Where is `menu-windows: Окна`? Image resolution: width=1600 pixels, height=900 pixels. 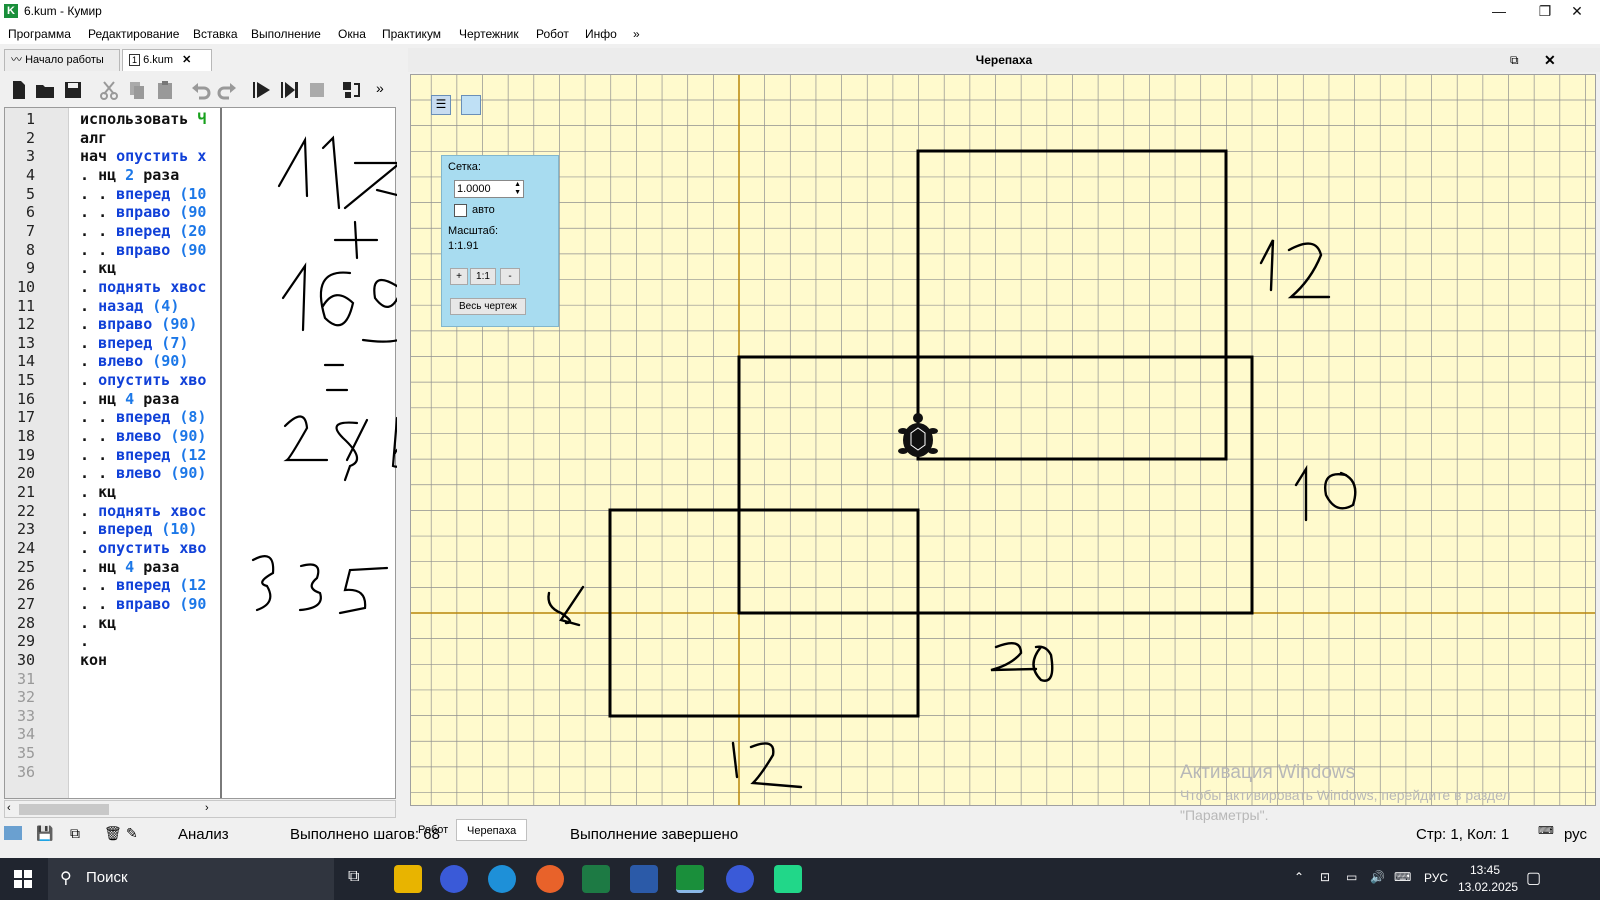 menu-windows: Окна is located at coordinates (352, 34).